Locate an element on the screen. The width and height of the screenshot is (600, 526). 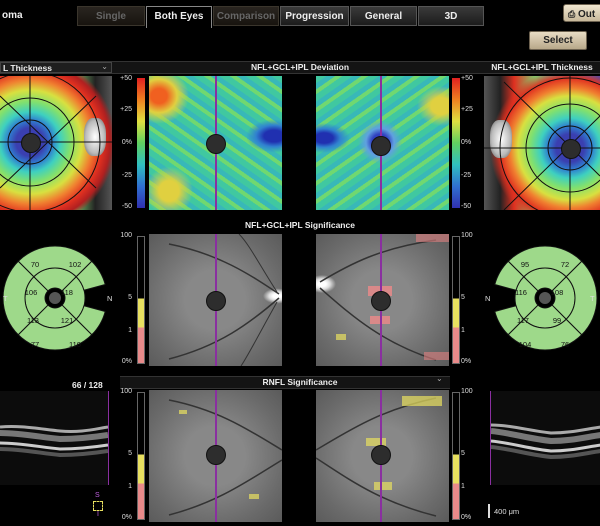
rnfl-scale-left-0: 0% is located at coordinates (126, 517).